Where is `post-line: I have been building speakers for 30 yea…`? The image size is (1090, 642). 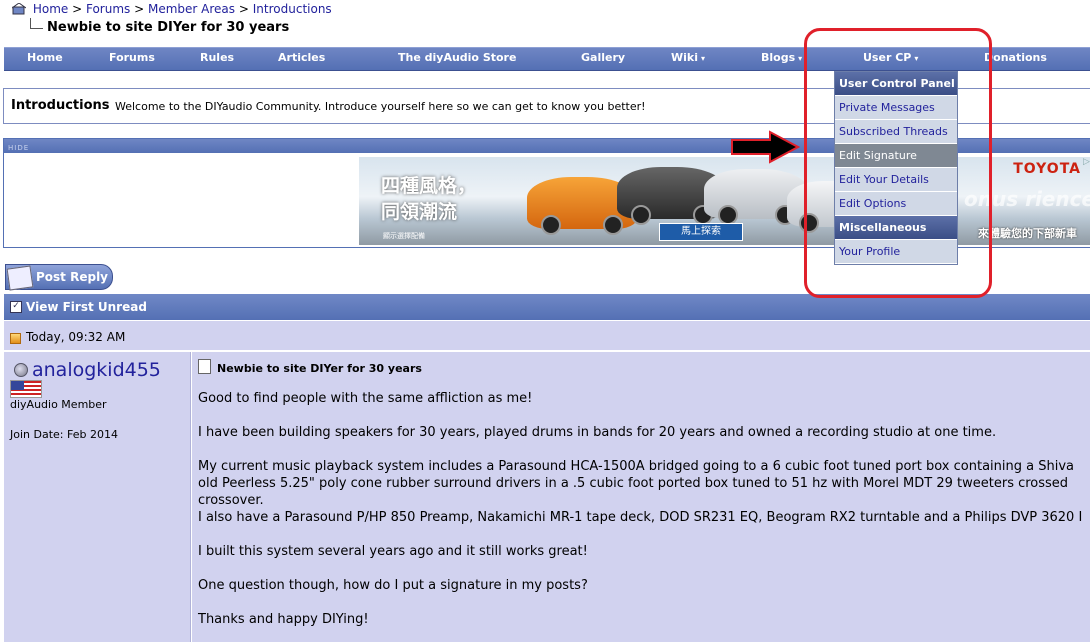
post-line: I have been building speakers for 30 yea… is located at coordinates (597, 432).